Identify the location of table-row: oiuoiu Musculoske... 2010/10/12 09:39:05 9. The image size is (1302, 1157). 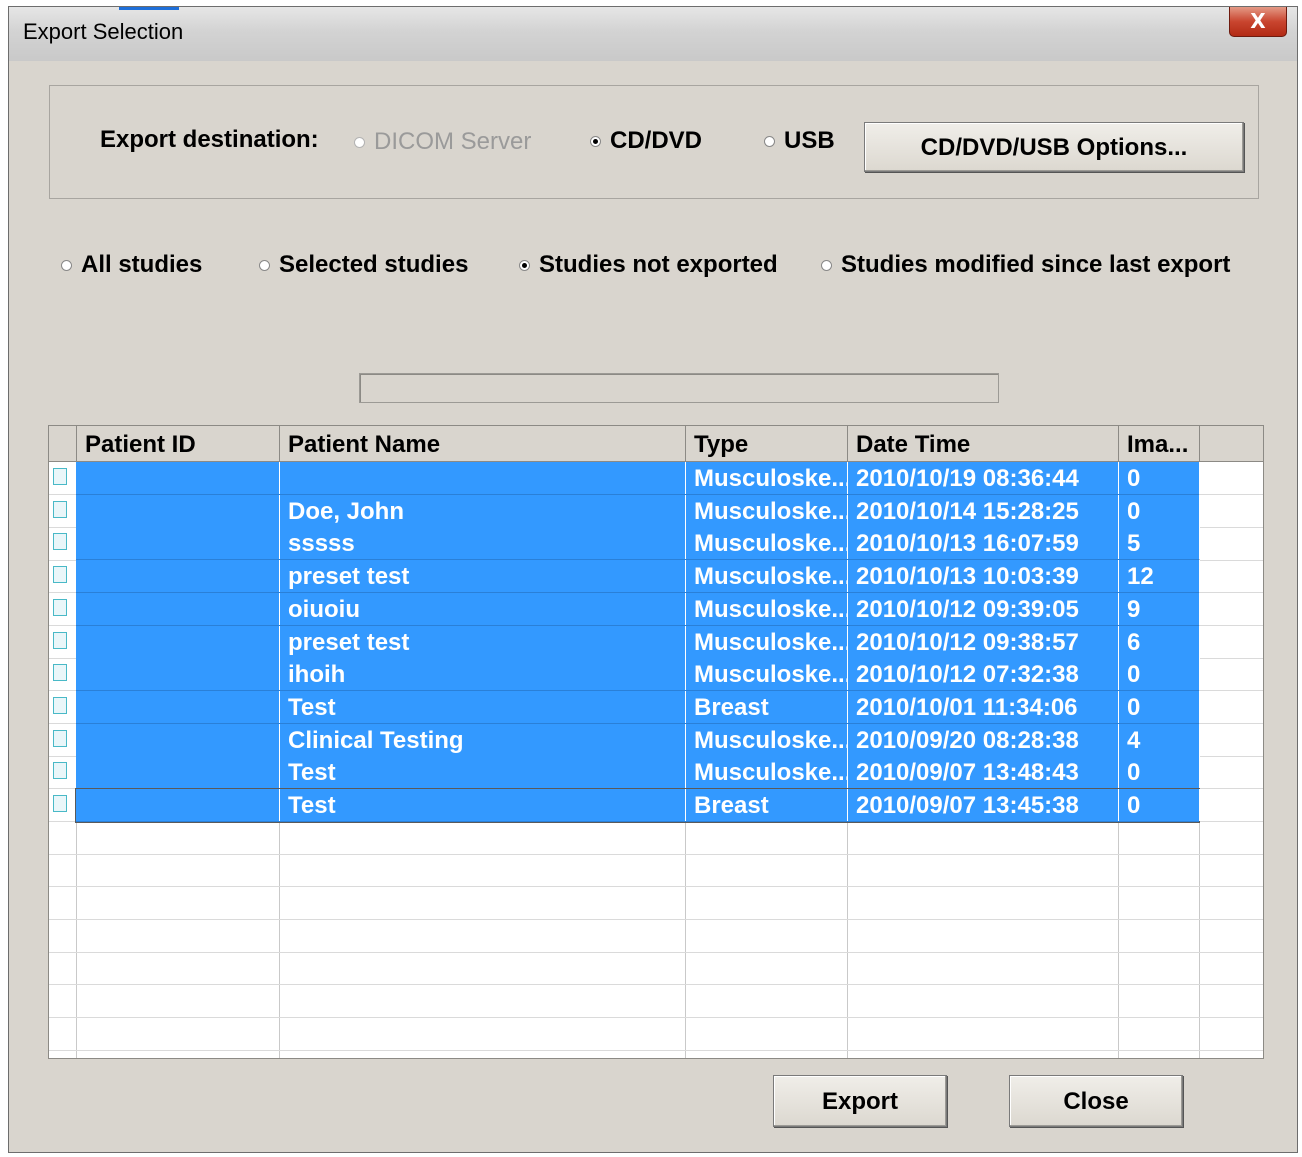
(624, 609).